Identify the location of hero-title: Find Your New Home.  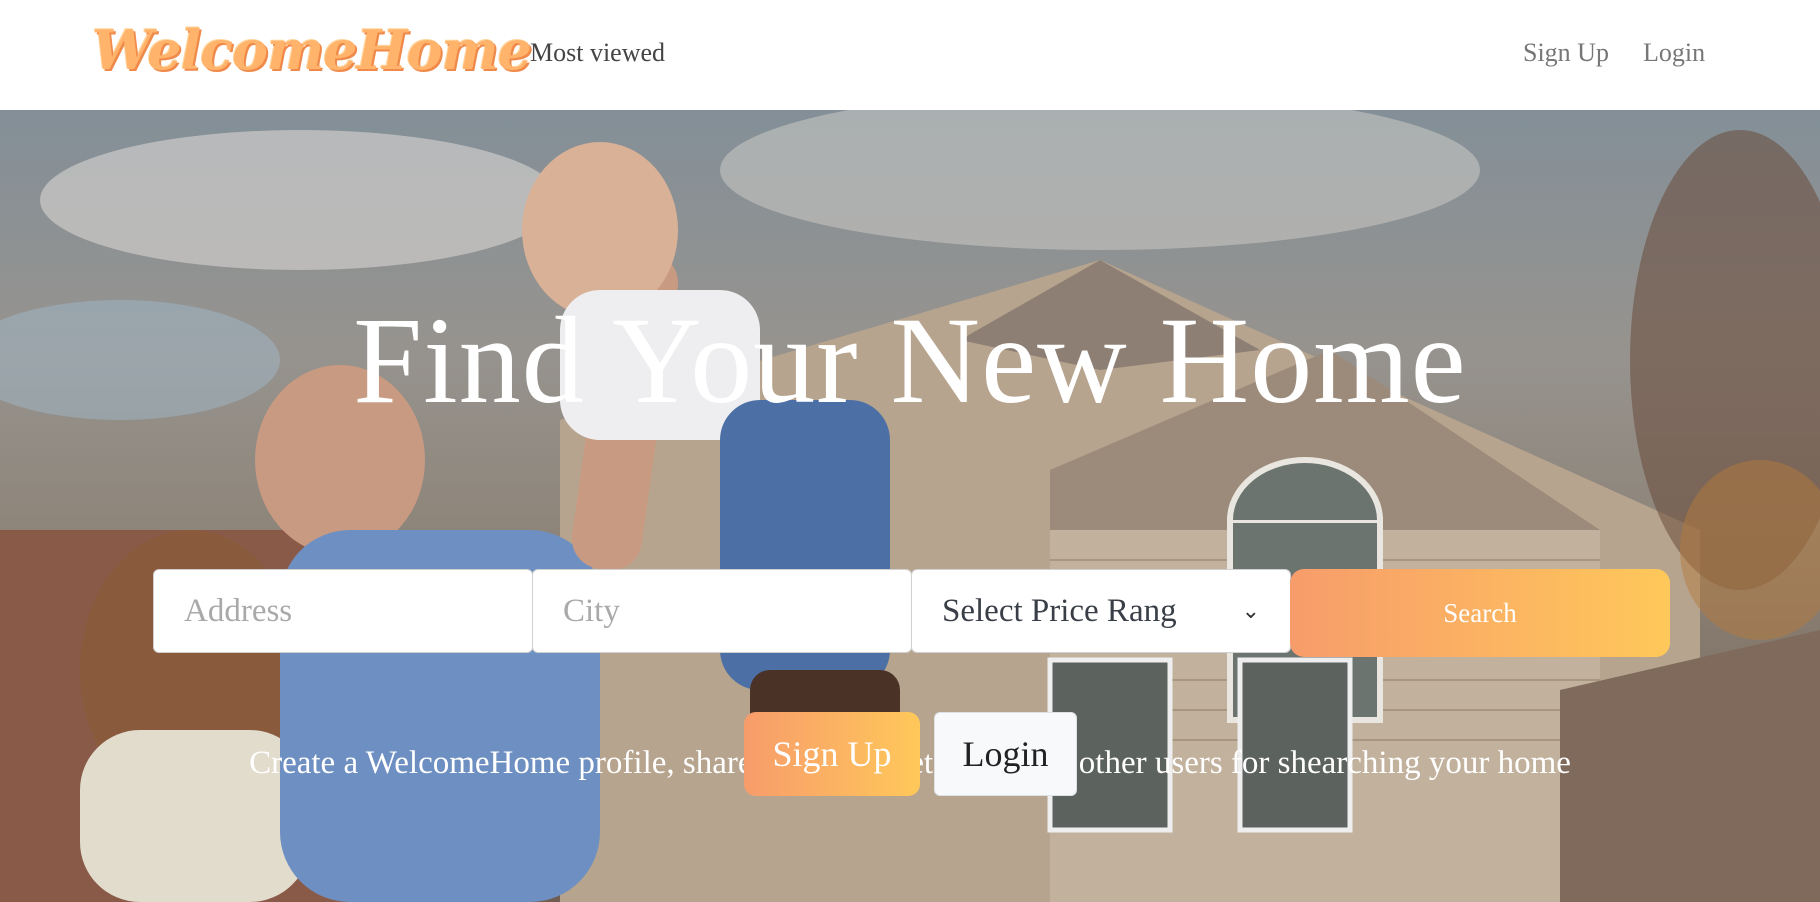
(910, 360).